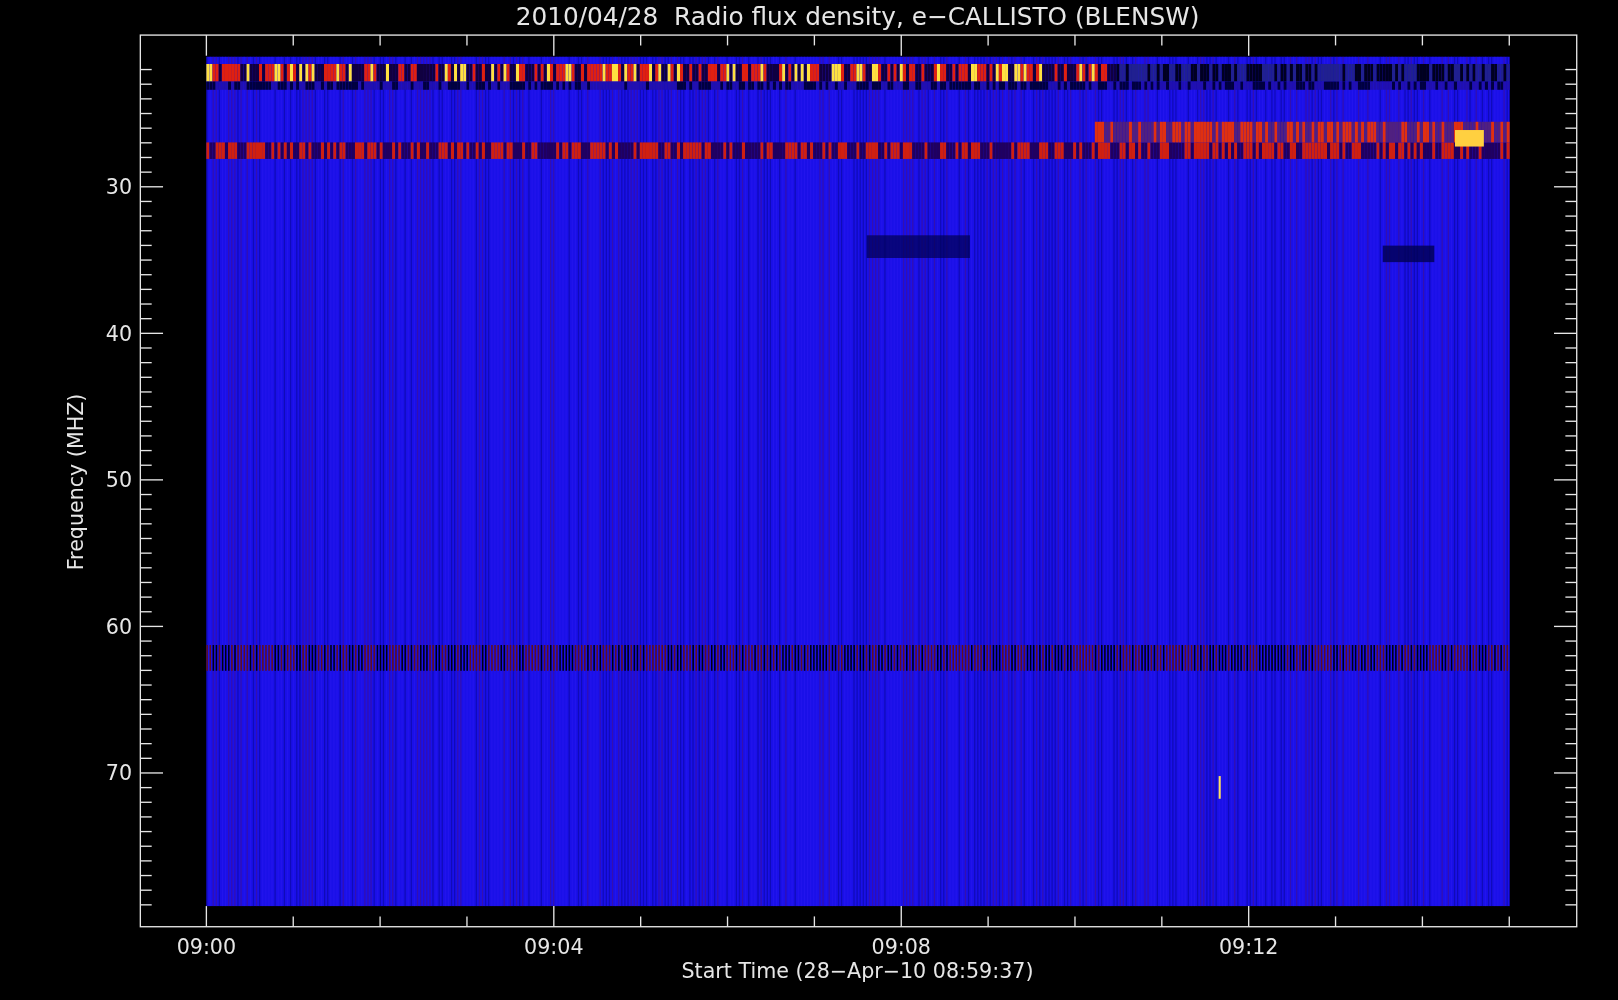 This screenshot has width=1618, height=1000. Describe the element at coordinates (206, 946) in the screenshot. I see `x-tick-label: 09:00` at that location.